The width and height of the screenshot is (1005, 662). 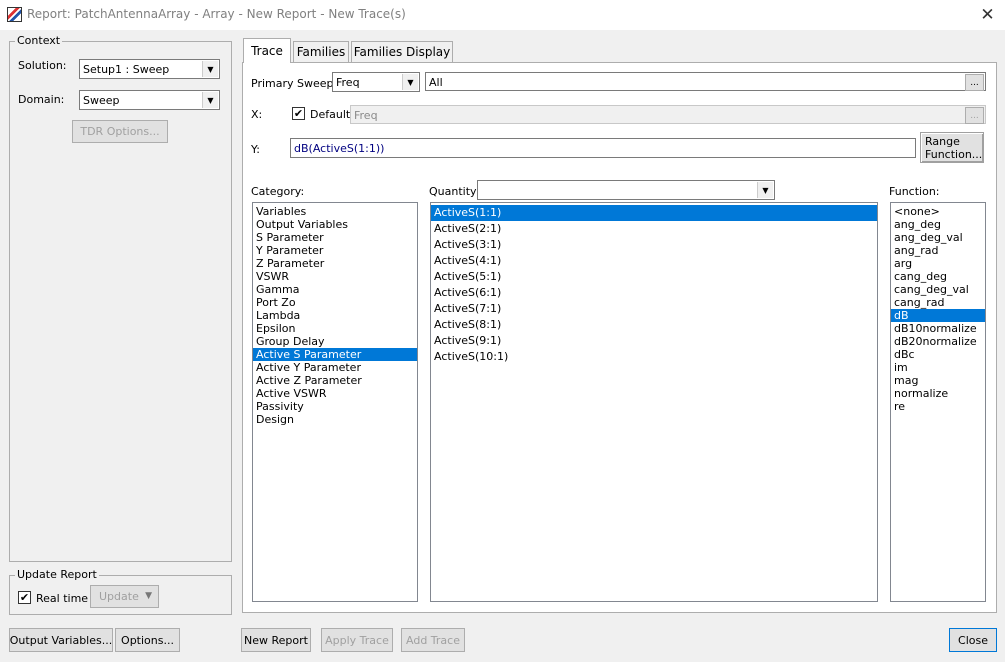 I want to click on primary-sweep-value: Freq, so click(x=348, y=82).